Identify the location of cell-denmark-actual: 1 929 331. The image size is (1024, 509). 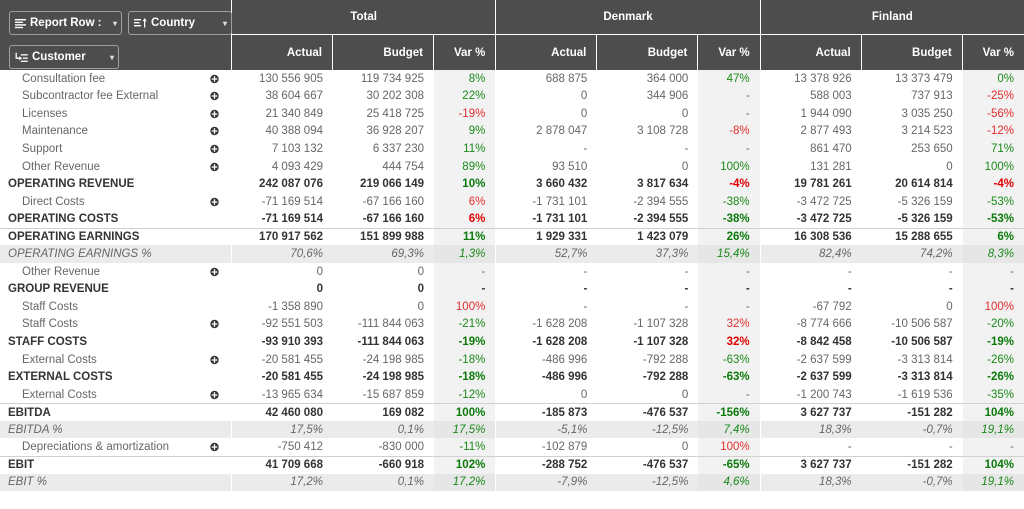
(547, 237).